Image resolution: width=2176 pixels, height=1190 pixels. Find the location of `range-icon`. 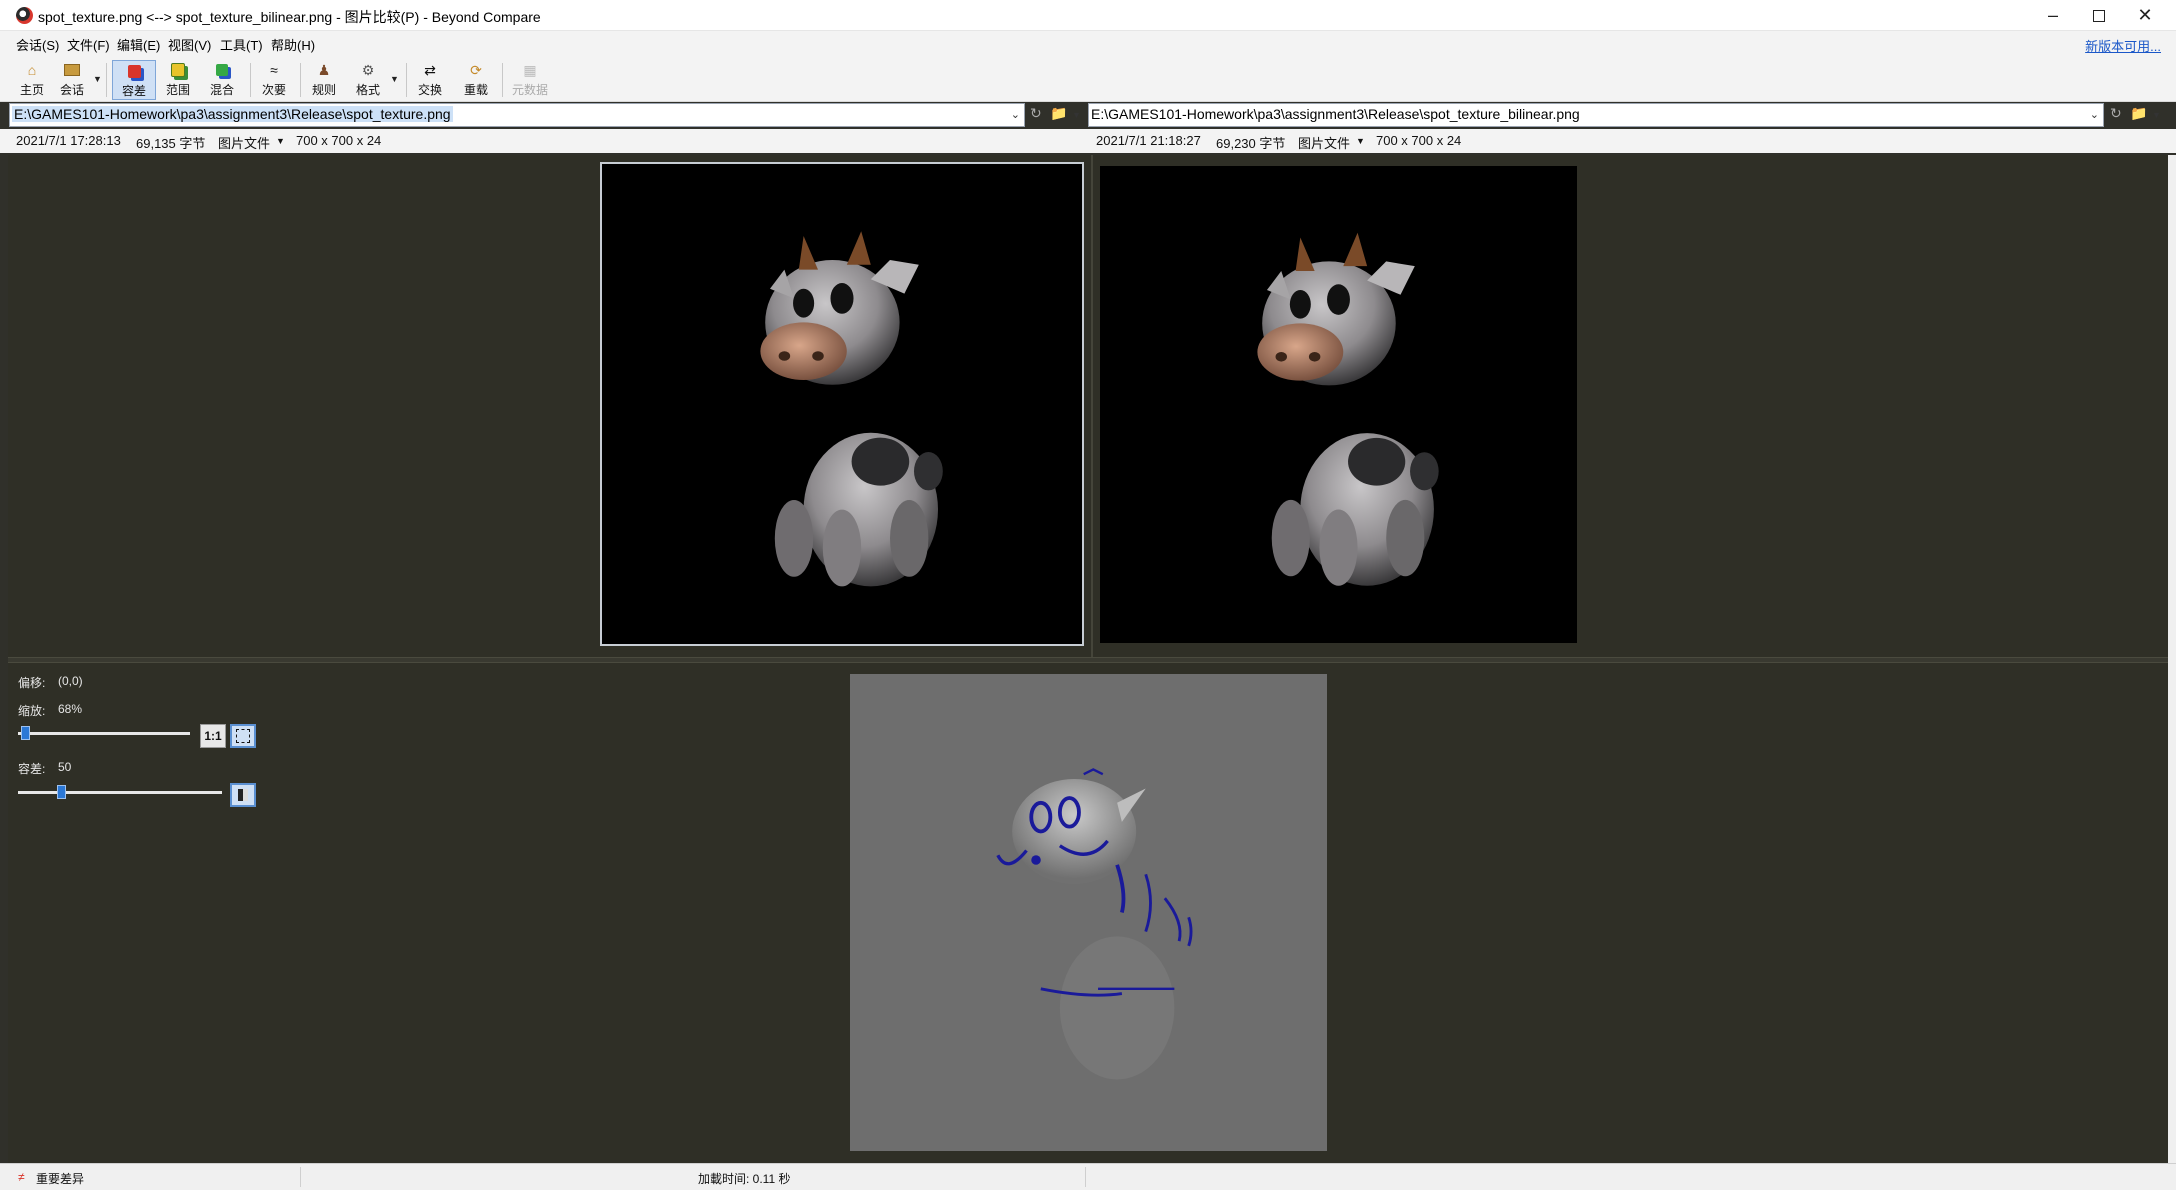

range-icon is located at coordinates (178, 70).